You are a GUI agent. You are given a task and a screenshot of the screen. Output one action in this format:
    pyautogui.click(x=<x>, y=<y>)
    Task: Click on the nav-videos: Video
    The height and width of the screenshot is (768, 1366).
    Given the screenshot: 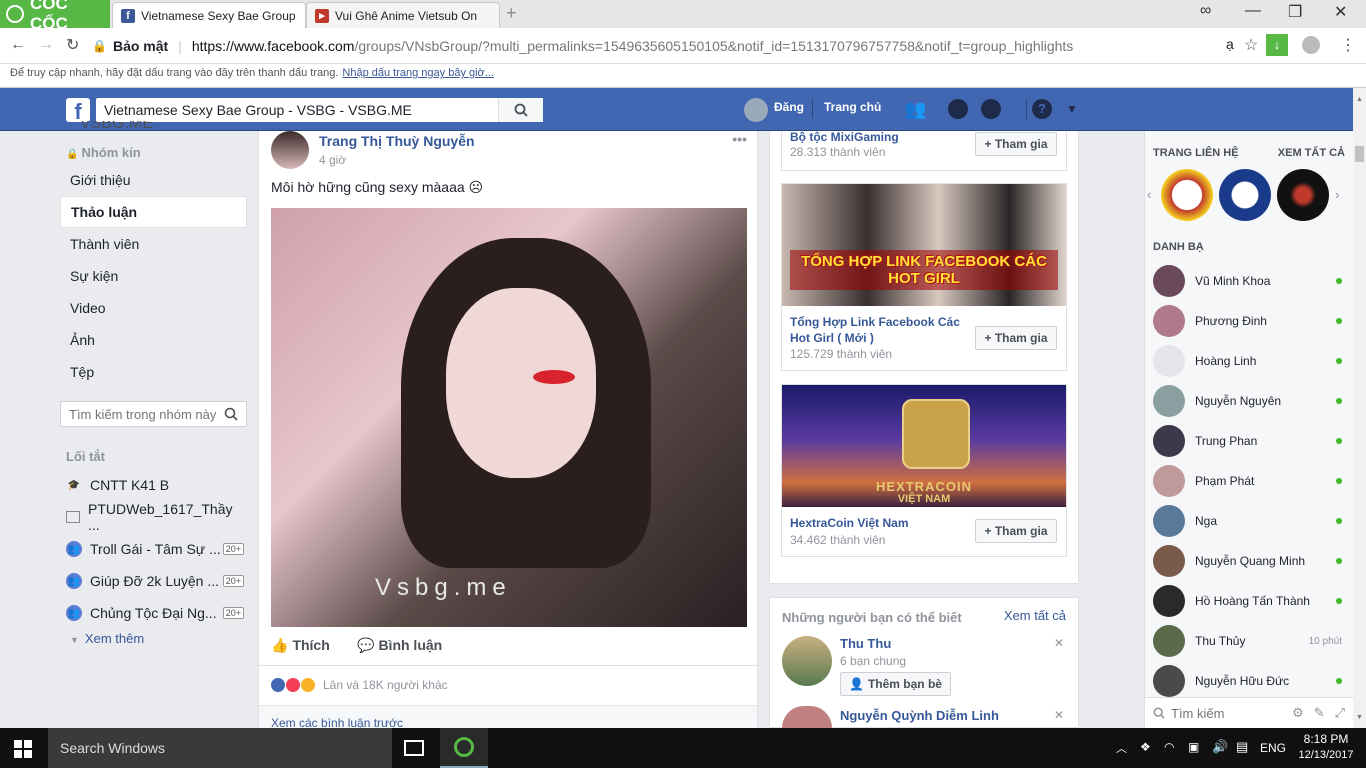 What is the action you would take?
    pyautogui.click(x=153, y=308)
    